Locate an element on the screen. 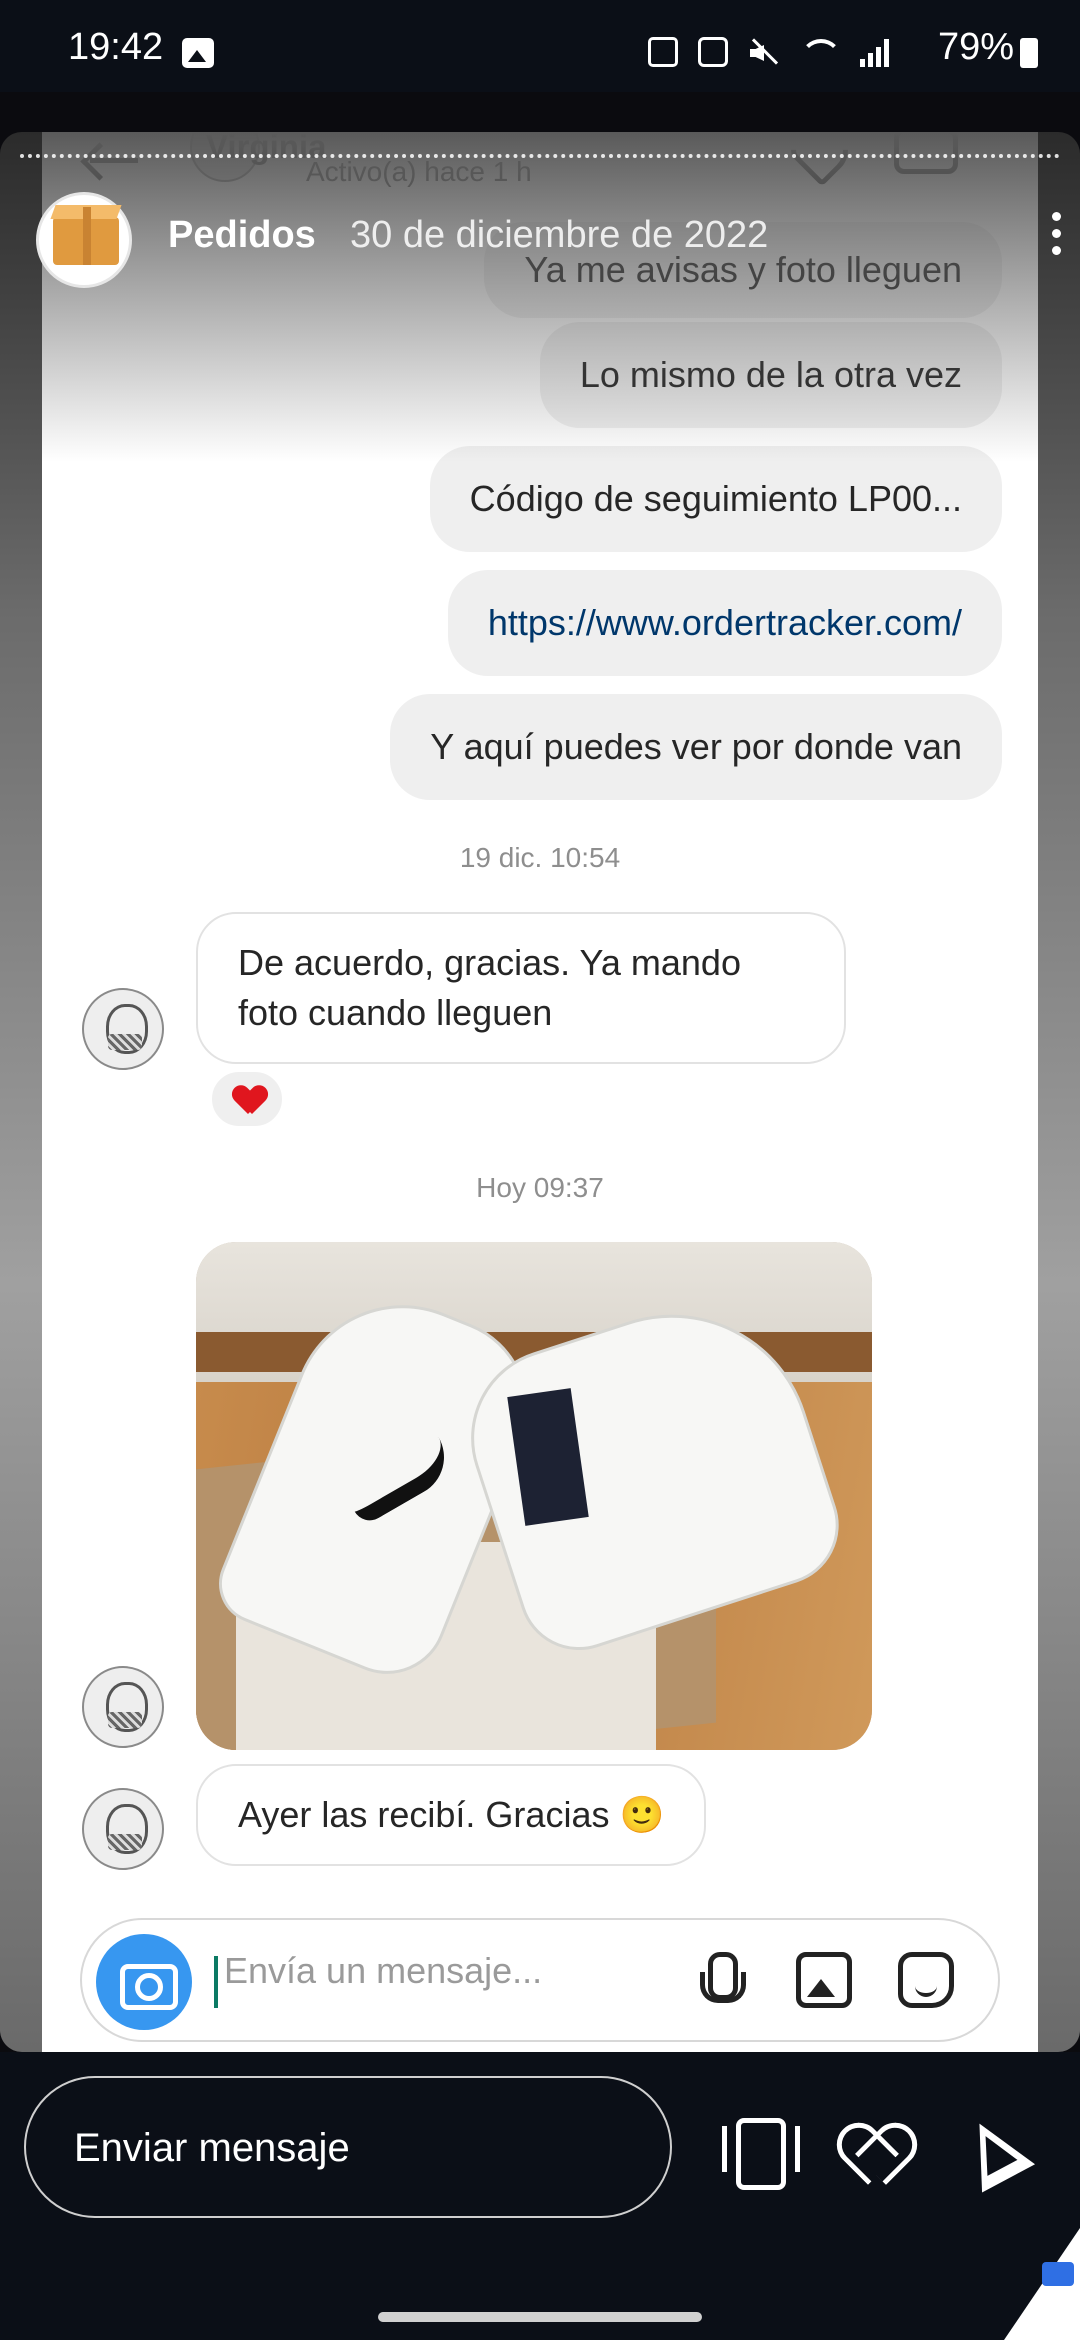  heart-icon is located at coordinates (250, 1101).